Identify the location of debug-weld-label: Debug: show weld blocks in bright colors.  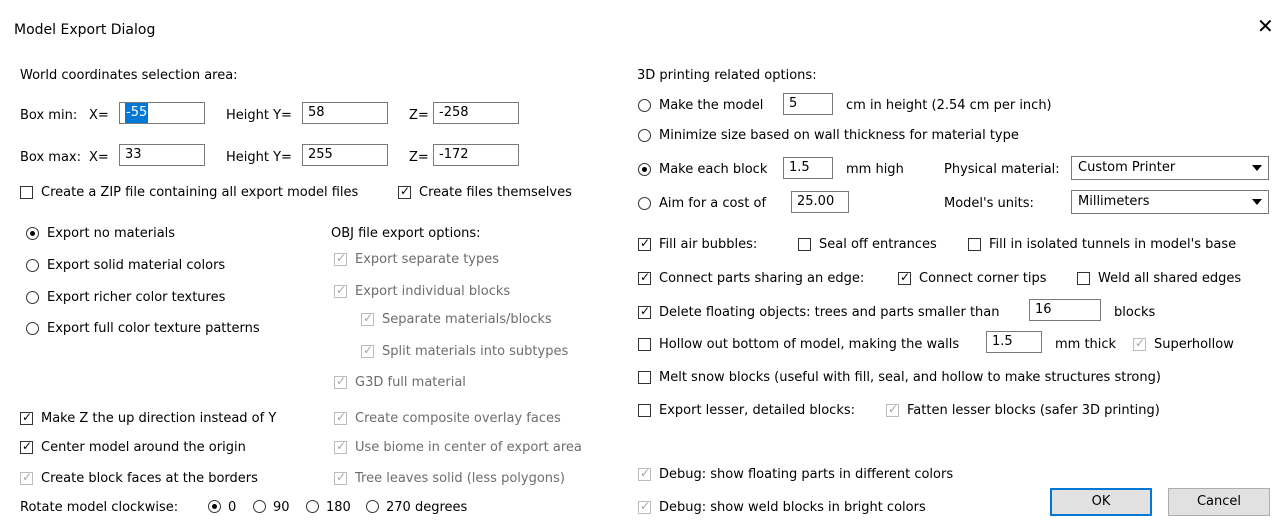
(792, 507).